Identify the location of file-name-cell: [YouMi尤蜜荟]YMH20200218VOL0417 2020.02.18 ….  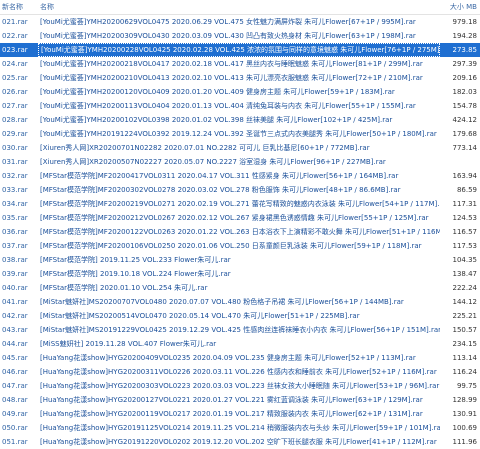
(231, 64).